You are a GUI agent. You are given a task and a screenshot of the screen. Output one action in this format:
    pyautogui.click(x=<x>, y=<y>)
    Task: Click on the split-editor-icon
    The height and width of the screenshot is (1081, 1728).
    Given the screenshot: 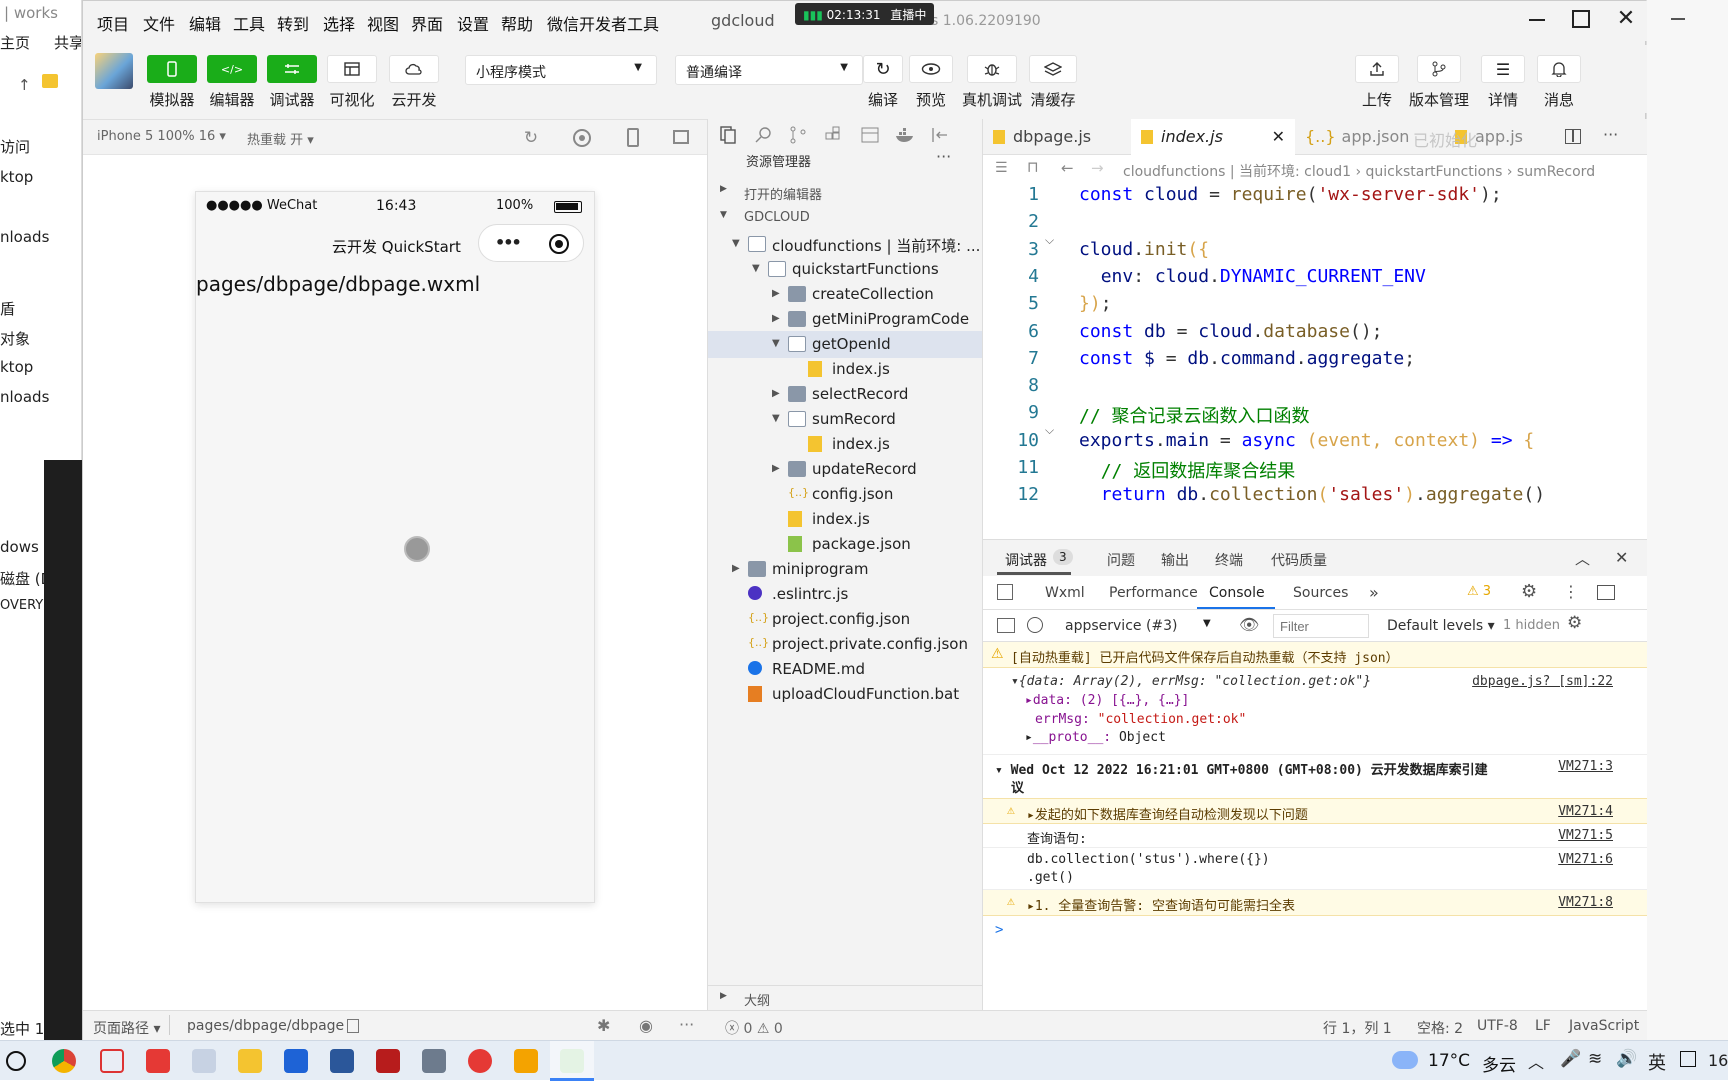 What is the action you would take?
    pyautogui.click(x=1573, y=136)
    